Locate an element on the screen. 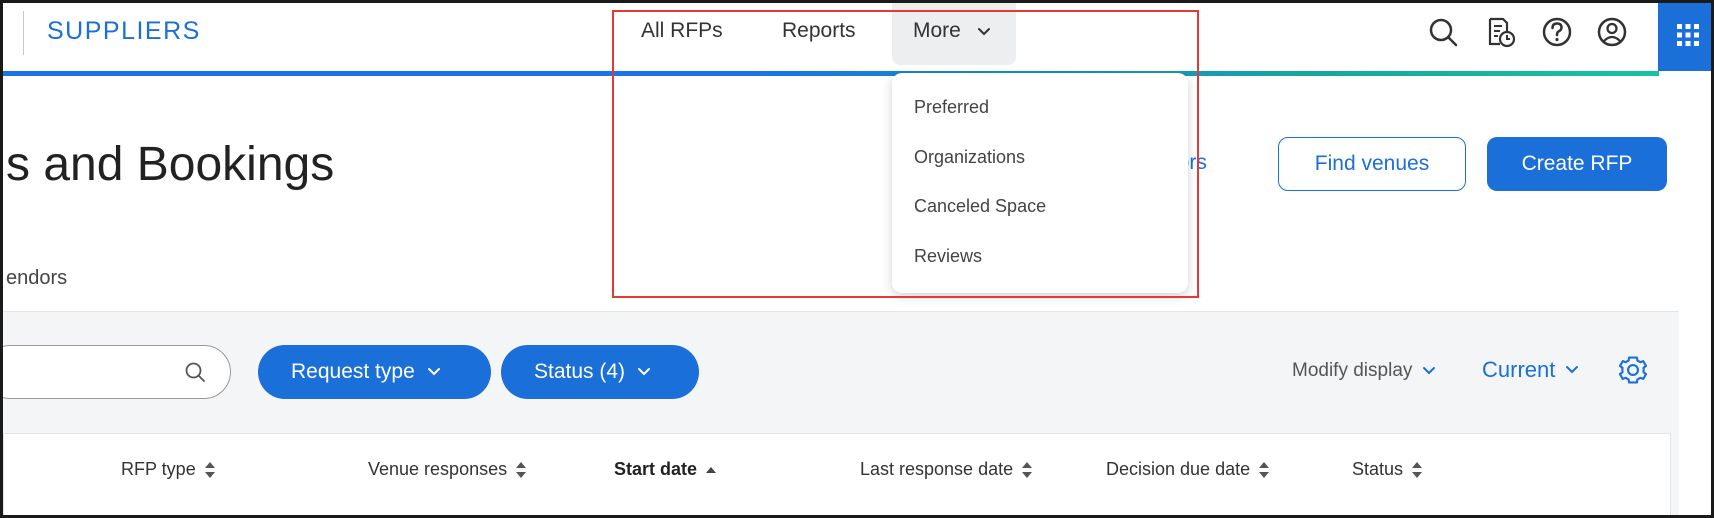 The height and width of the screenshot is (518, 1714). modify-display-label: Modify display is located at coordinates (1352, 370).